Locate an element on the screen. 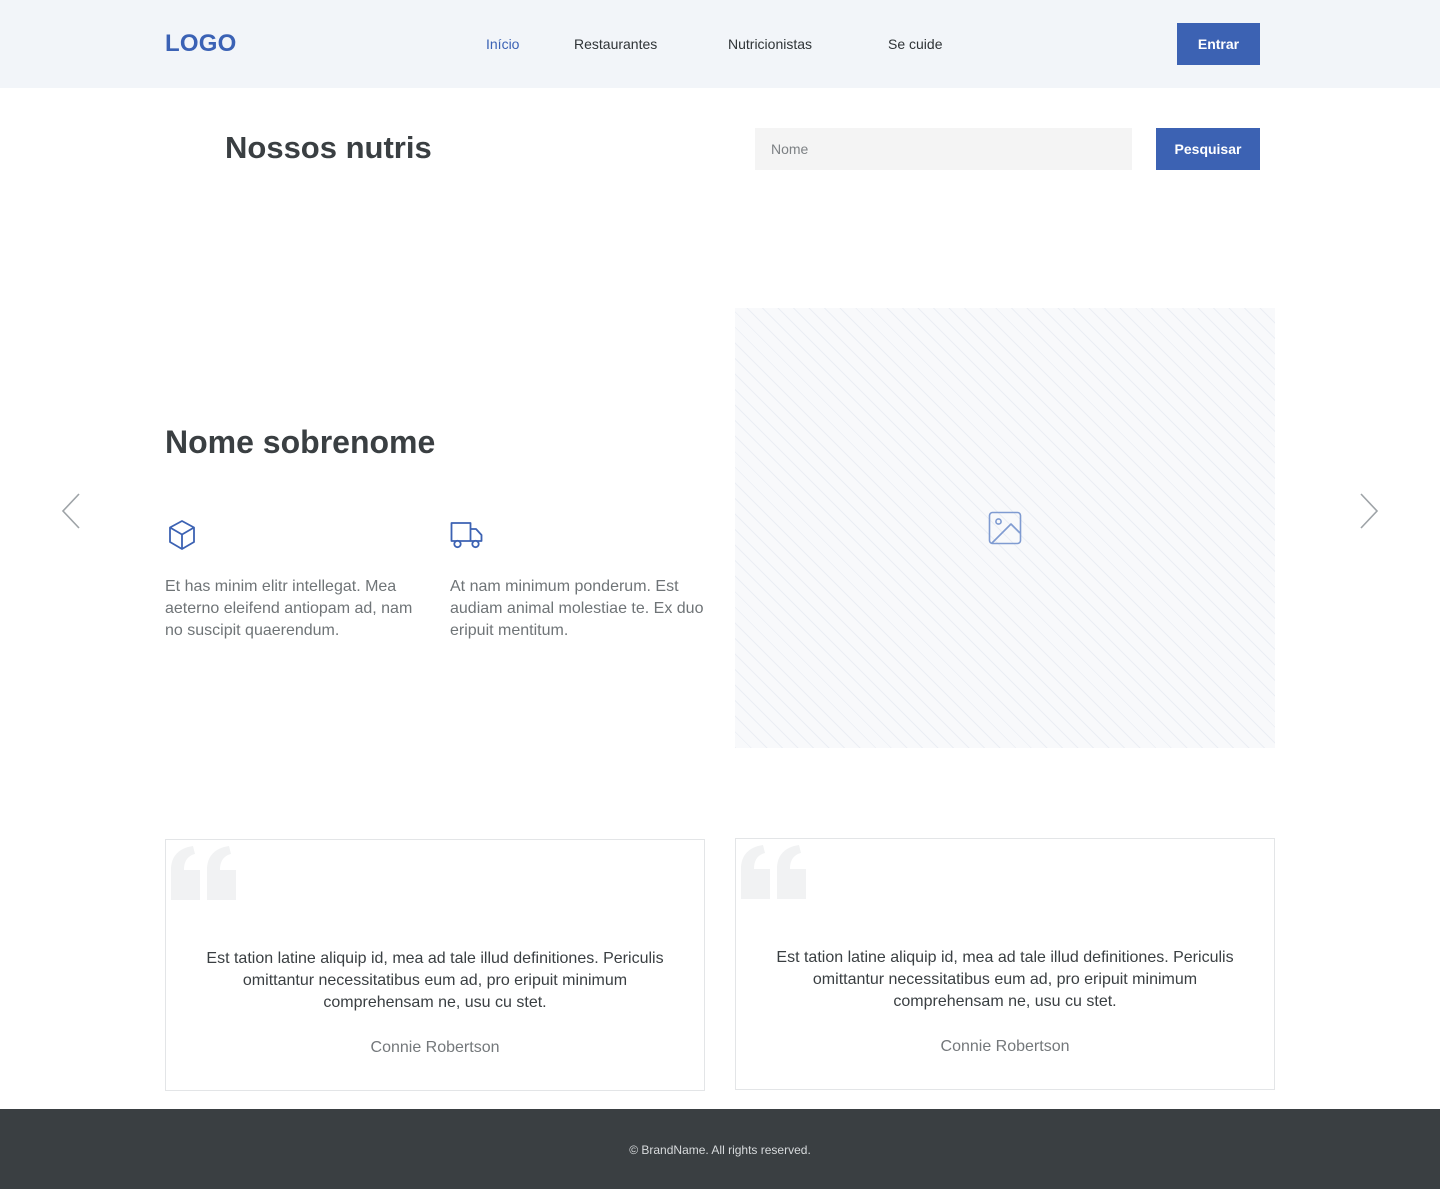  chevron-right-icon is located at coordinates (1369, 511).